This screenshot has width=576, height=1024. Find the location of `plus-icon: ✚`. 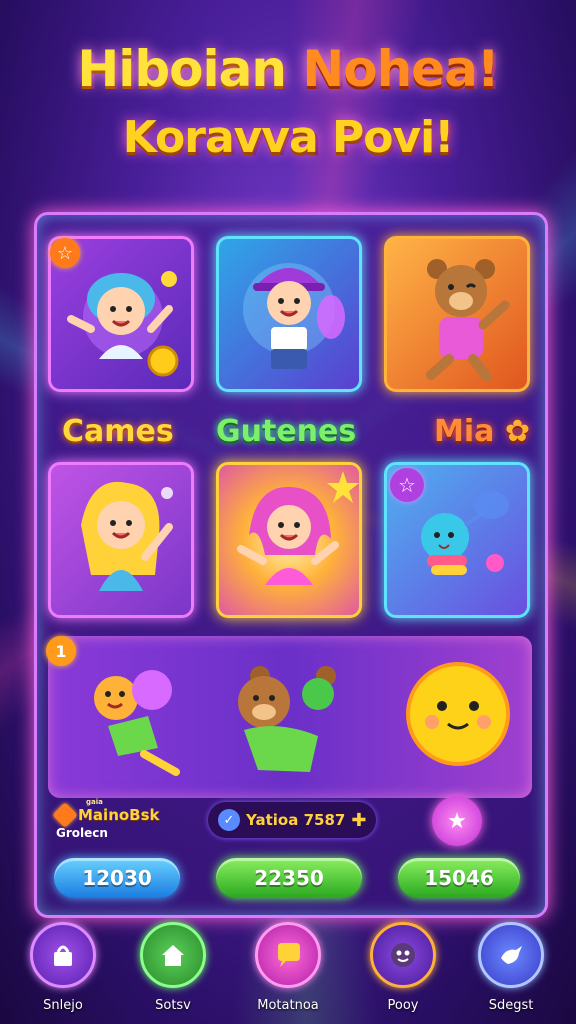

plus-icon: ✚ is located at coordinates (358, 820).